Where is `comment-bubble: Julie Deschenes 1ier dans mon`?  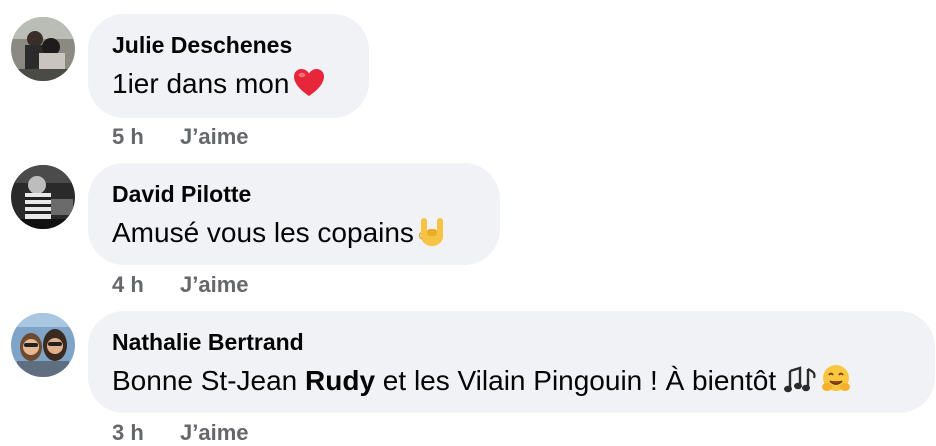 comment-bubble: Julie Deschenes 1ier dans mon is located at coordinates (228, 66).